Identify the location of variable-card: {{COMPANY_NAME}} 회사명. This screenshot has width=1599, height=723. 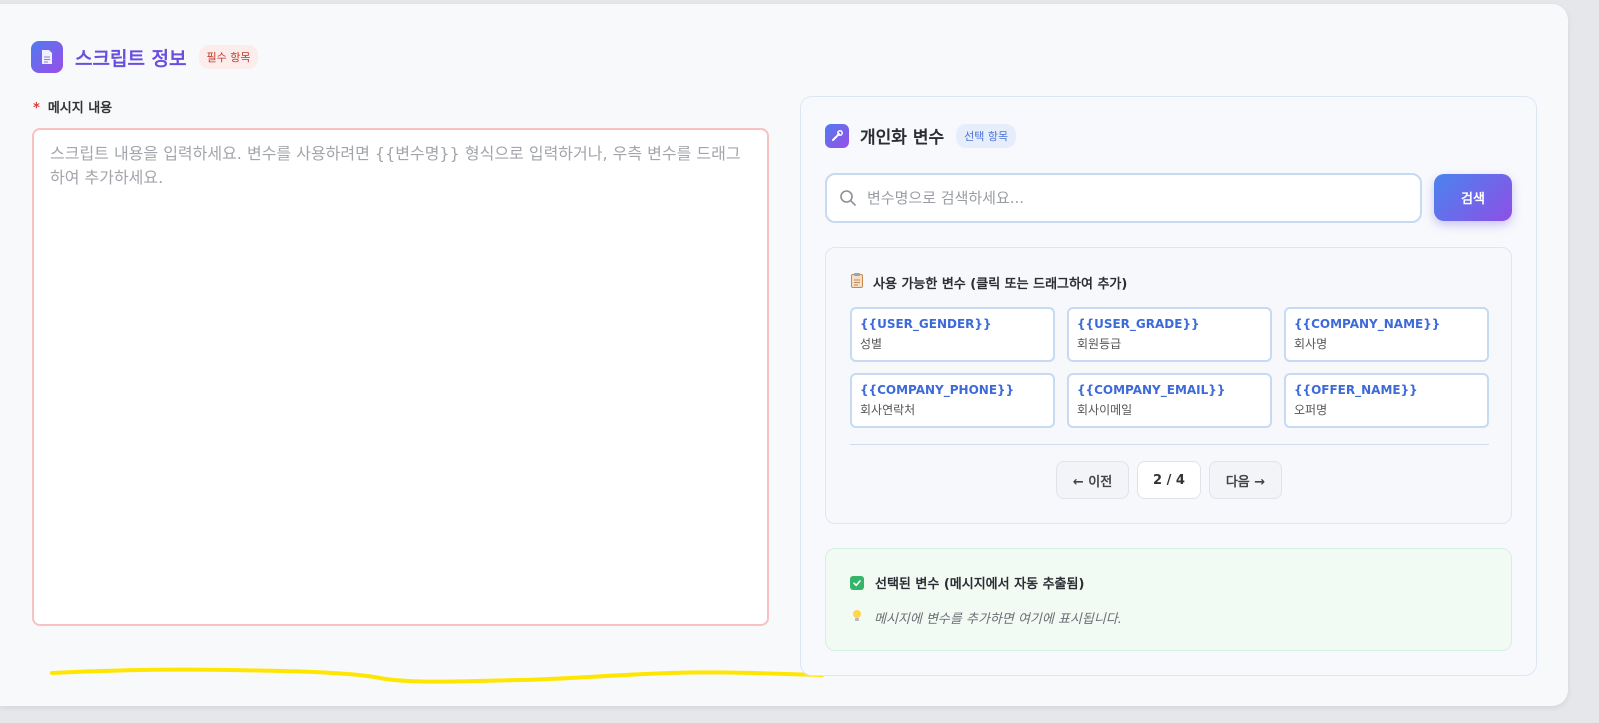
(1386, 334).